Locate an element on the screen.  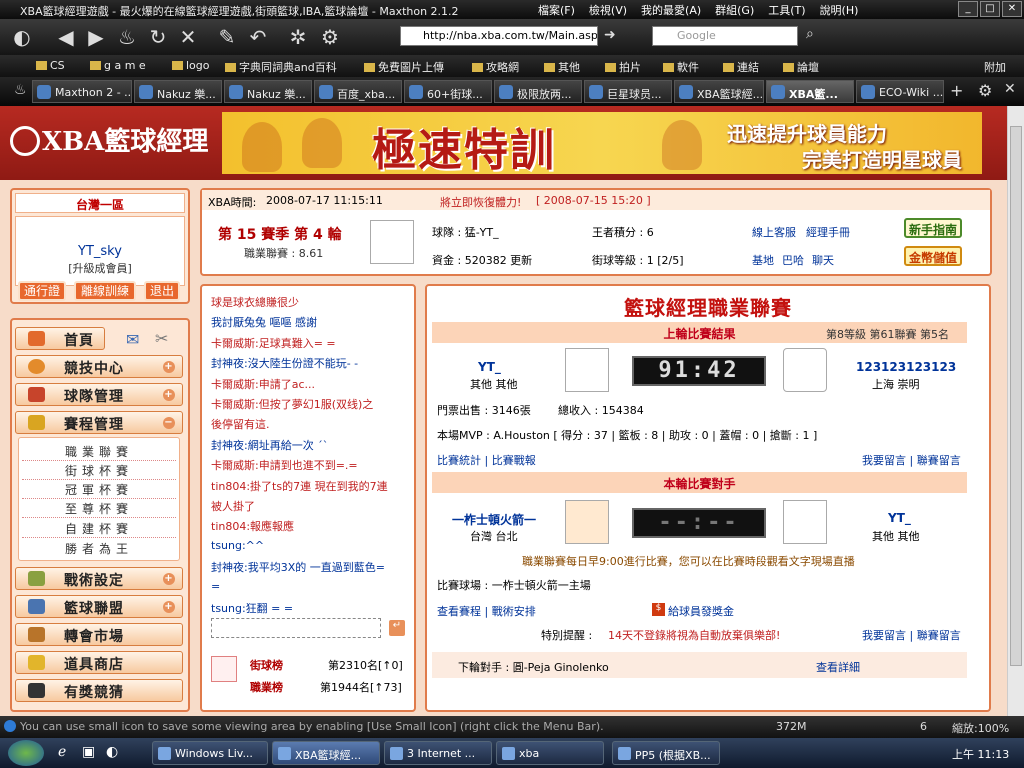
search-icon: ⌕ is located at coordinates (810, 34).